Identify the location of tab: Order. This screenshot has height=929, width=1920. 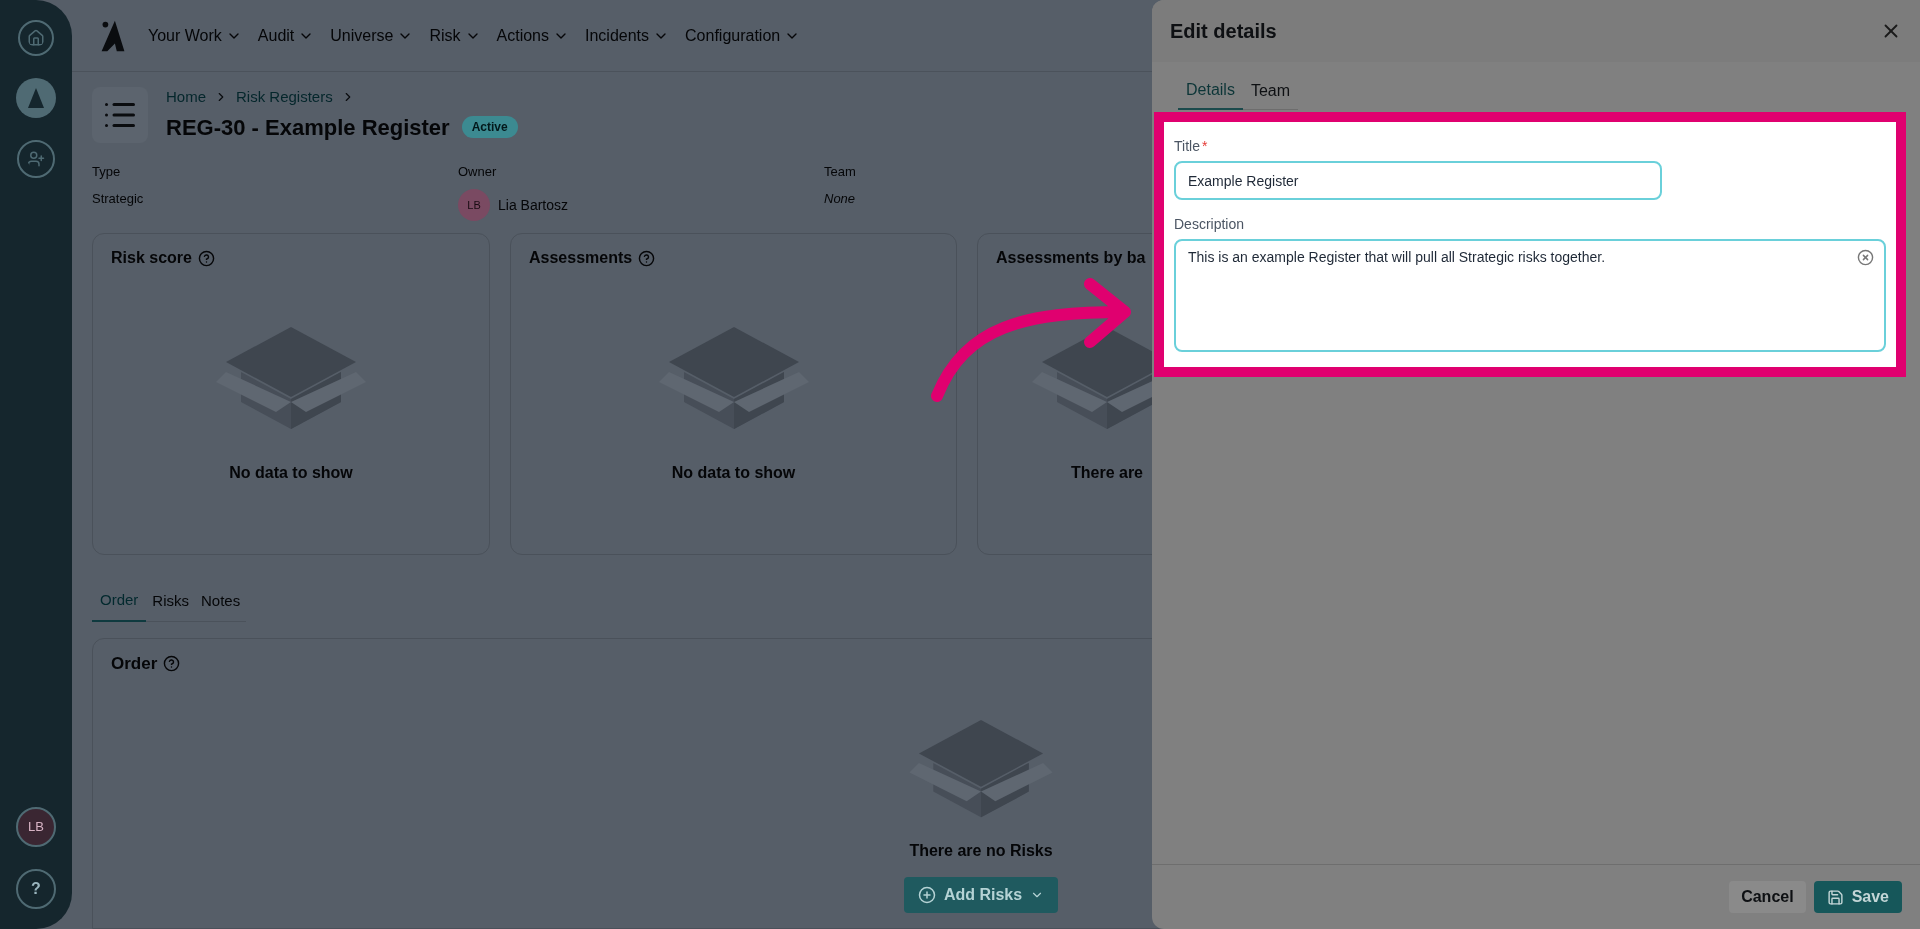
(119, 605).